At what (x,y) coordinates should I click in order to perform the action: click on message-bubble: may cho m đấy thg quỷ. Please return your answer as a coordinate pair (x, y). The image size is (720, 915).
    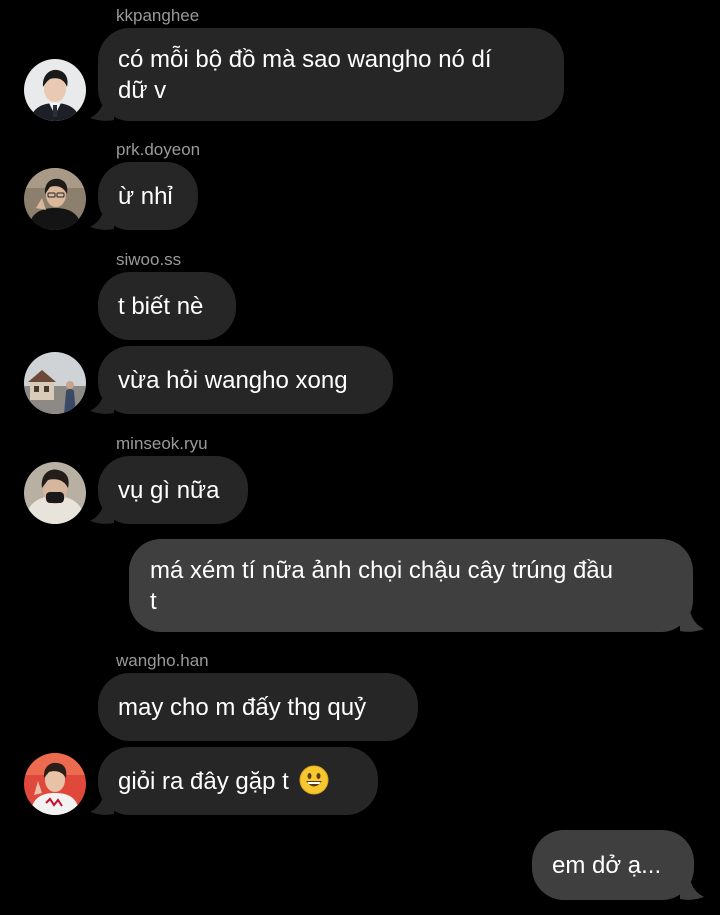
    Looking at the image, I should click on (258, 707).